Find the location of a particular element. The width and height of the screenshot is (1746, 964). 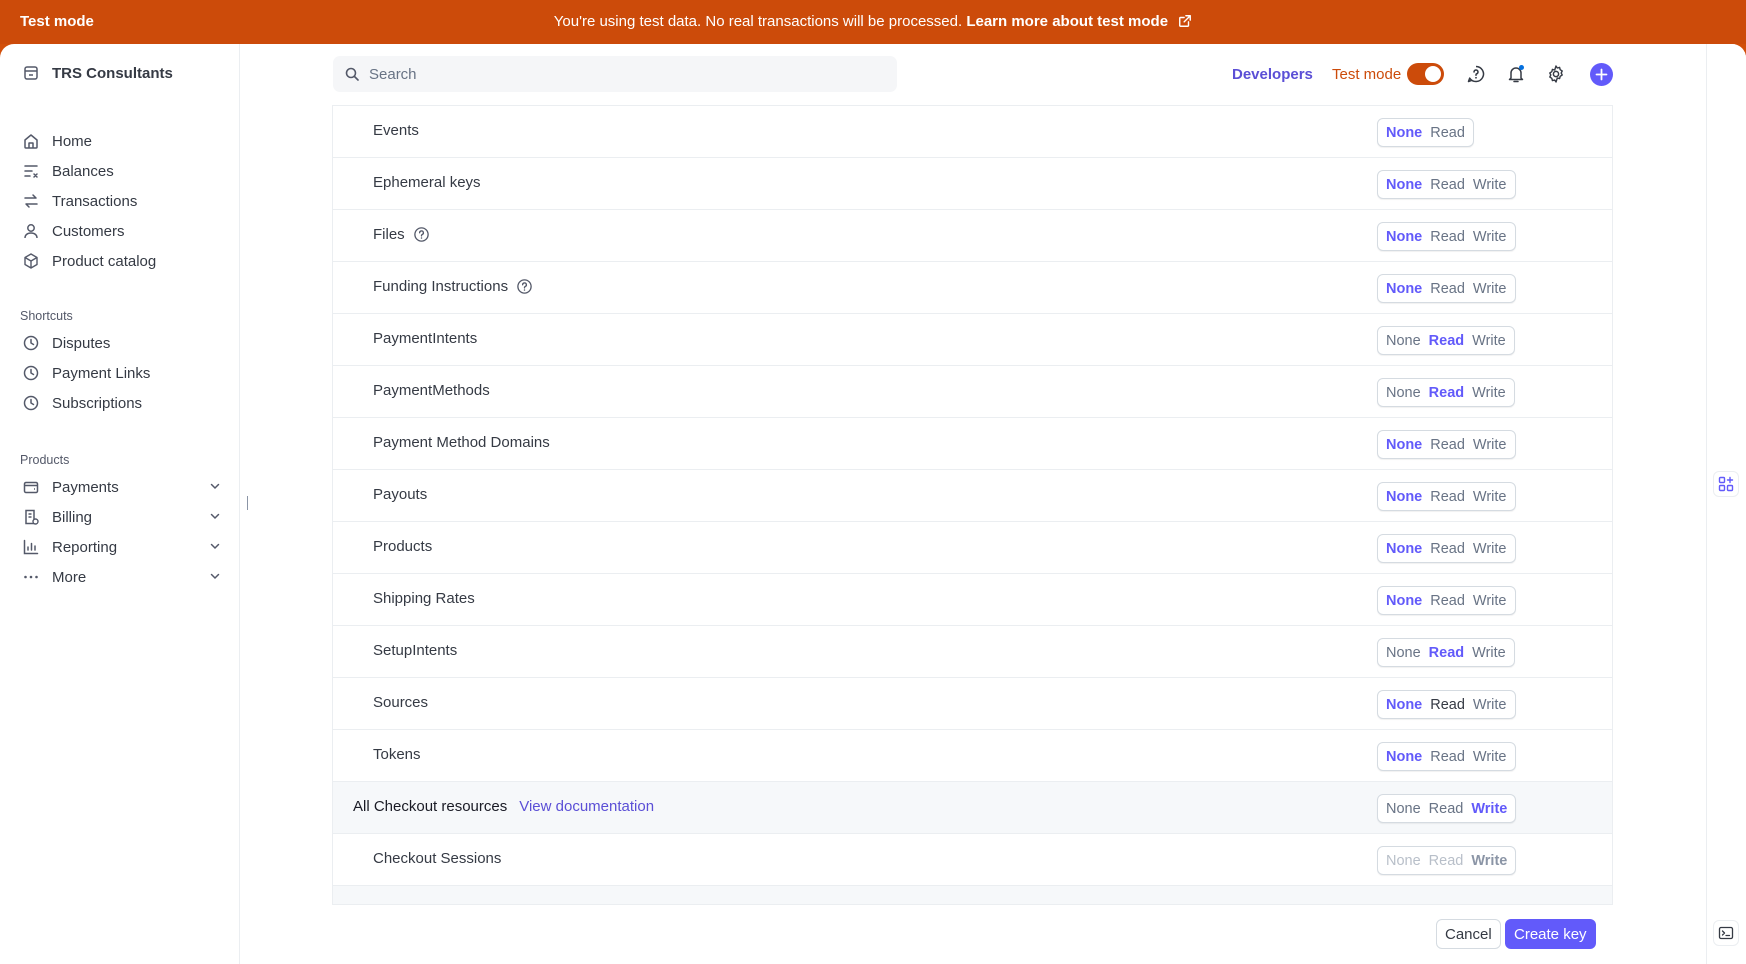

sidebar-item-payments: Payments is located at coordinates (122, 487).